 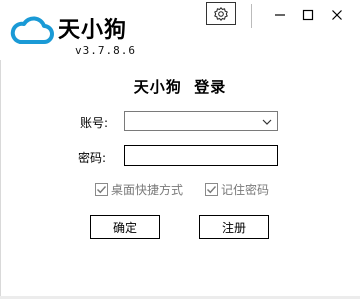 I want to click on gear-icon, so click(x=221, y=13).